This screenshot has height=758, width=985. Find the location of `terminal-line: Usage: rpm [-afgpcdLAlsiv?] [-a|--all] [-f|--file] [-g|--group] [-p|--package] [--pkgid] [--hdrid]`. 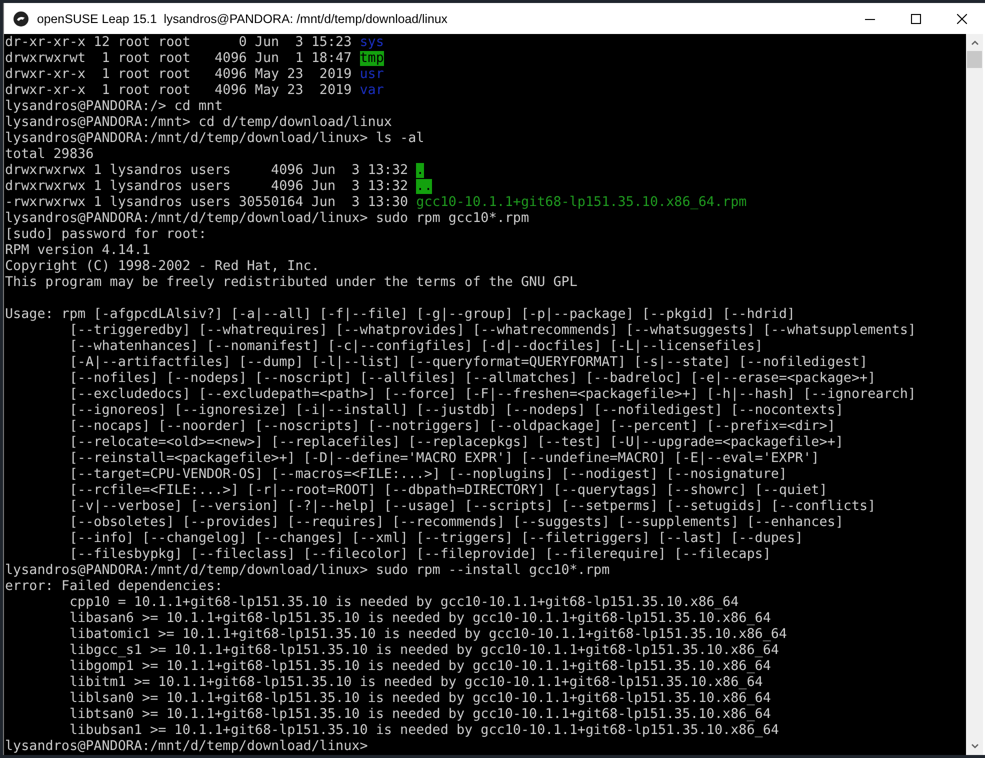

terminal-line: Usage: rpm [-afgpcdLAlsiv?] [-a|--all] [-f|--file] [-g|--group] [-p|--package] [--pkgid] [--hdrid] is located at coordinates (400, 315).